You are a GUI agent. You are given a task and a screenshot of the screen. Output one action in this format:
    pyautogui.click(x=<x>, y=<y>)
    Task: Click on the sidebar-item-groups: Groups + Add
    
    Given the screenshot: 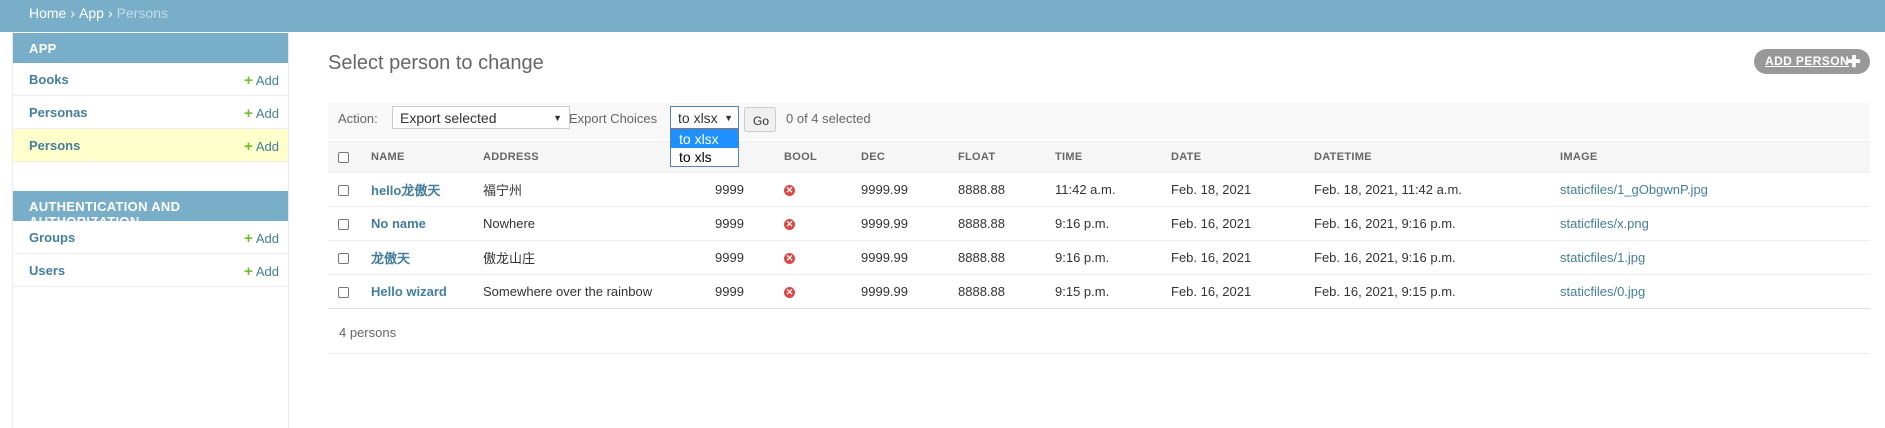 What is the action you would take?
    pyautogui.click(x=150, y=237)
    